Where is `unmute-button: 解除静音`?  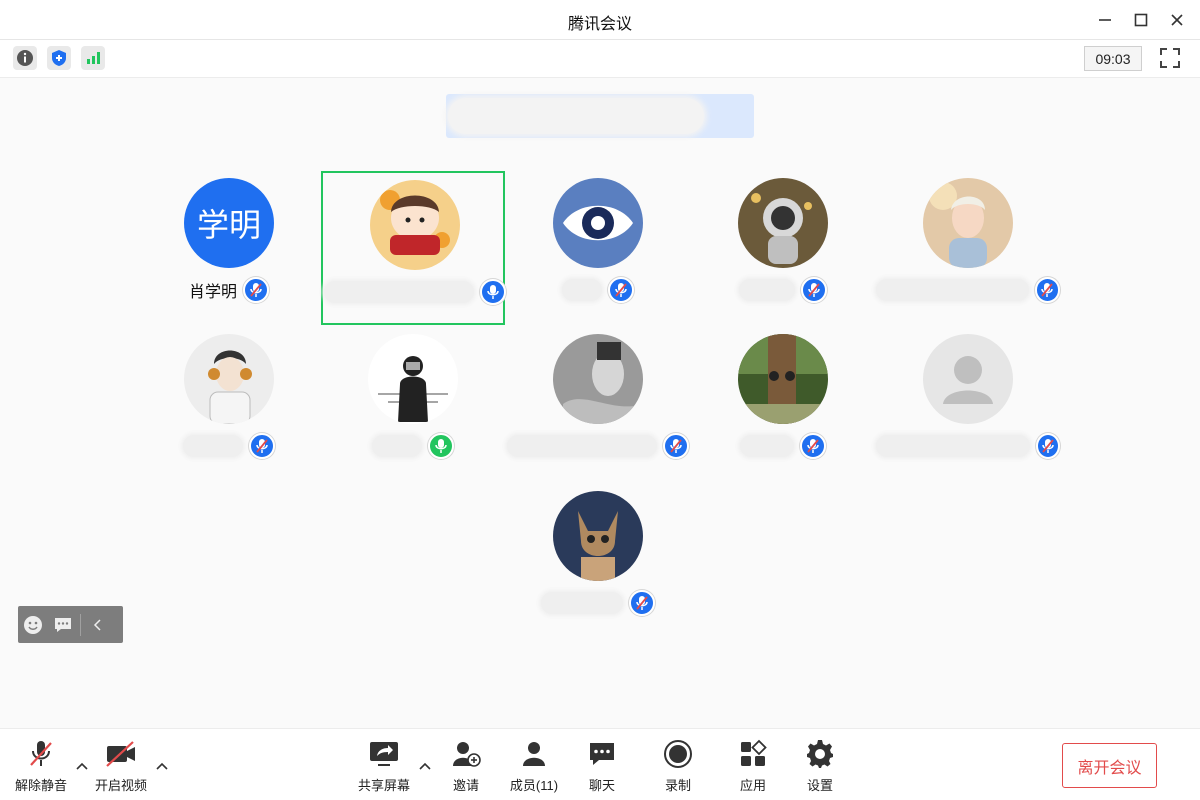
unmute-button: 解除静音 is located at coordinates (41, 766).